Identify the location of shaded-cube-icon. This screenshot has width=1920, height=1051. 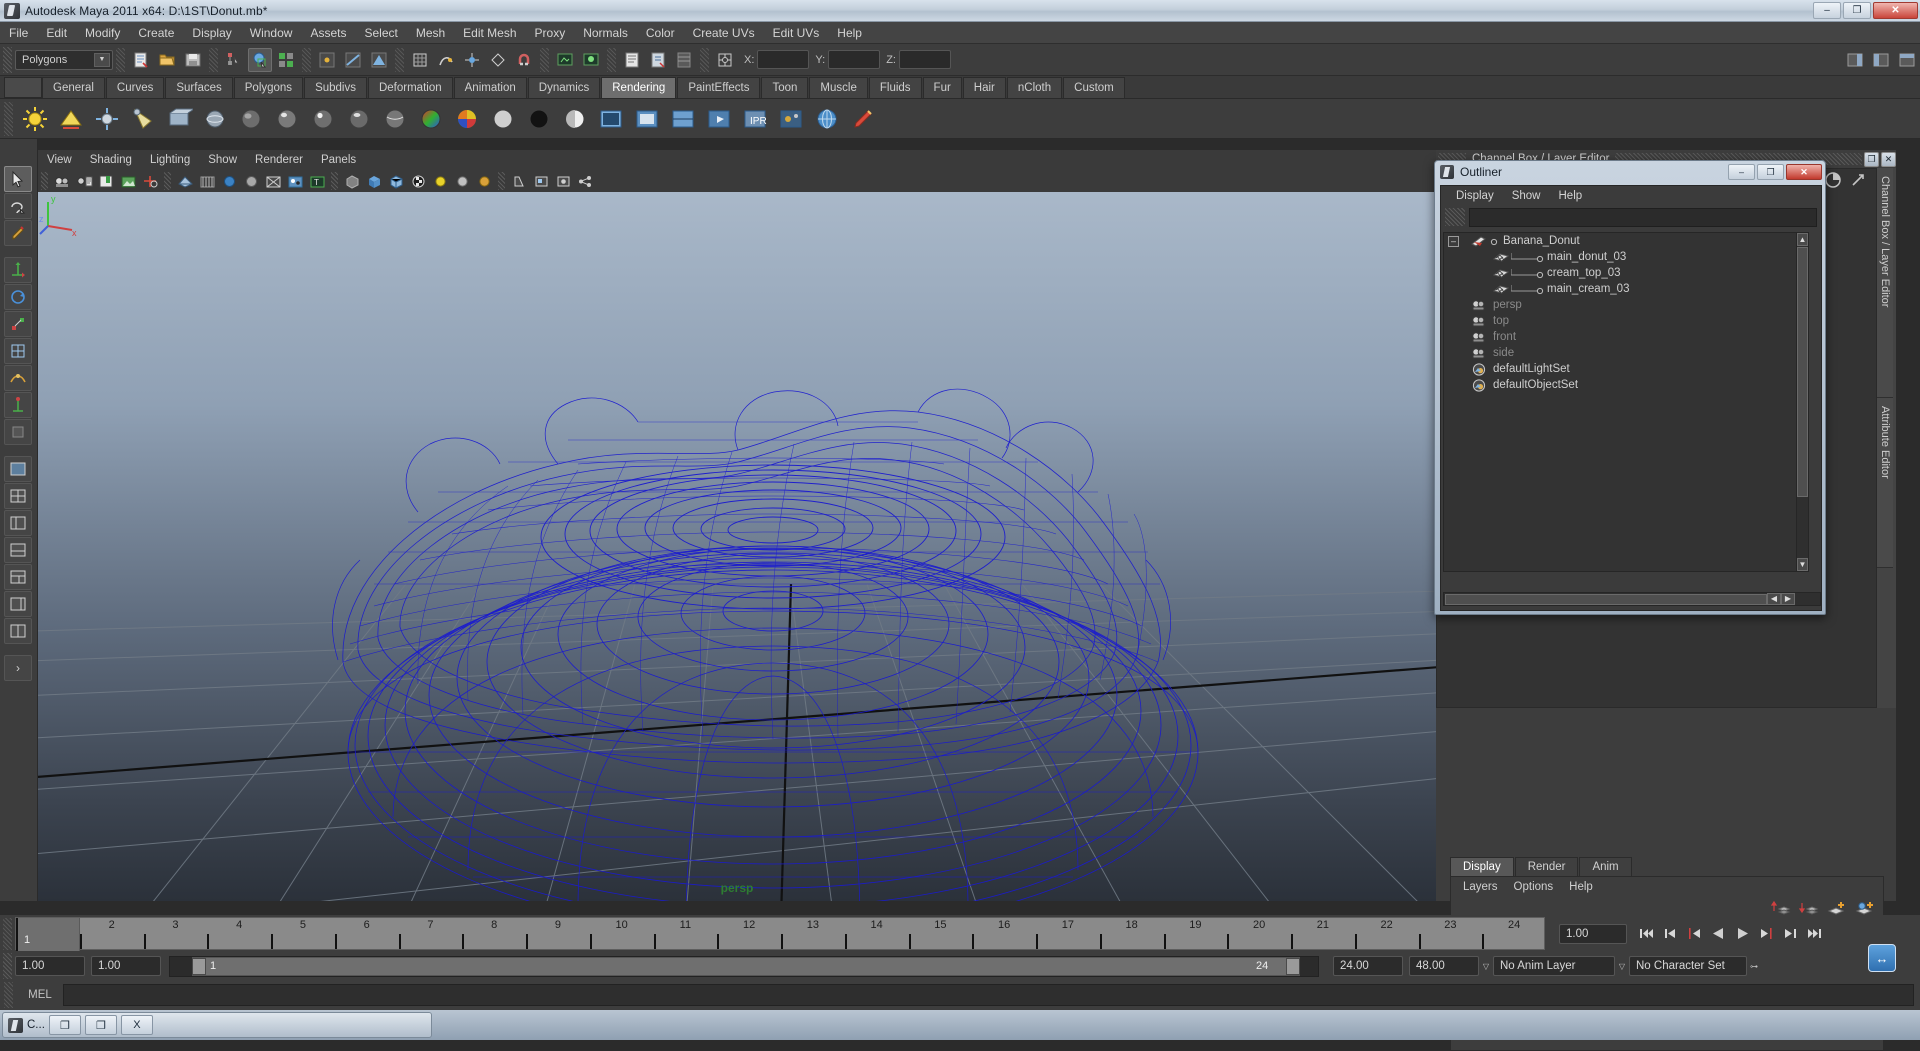
(374, 181).